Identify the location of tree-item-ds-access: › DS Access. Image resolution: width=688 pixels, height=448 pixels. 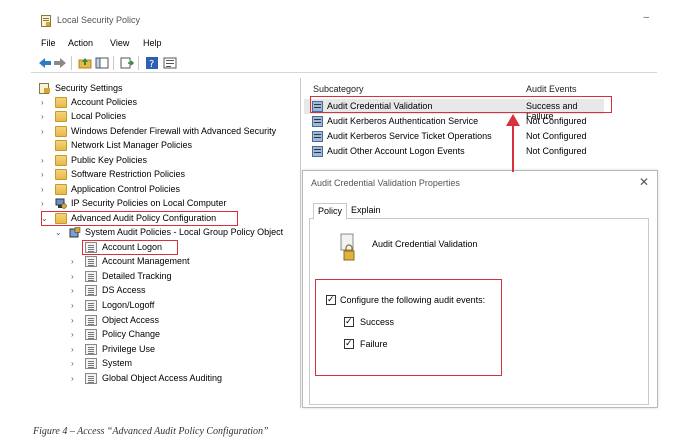
(149, 291).